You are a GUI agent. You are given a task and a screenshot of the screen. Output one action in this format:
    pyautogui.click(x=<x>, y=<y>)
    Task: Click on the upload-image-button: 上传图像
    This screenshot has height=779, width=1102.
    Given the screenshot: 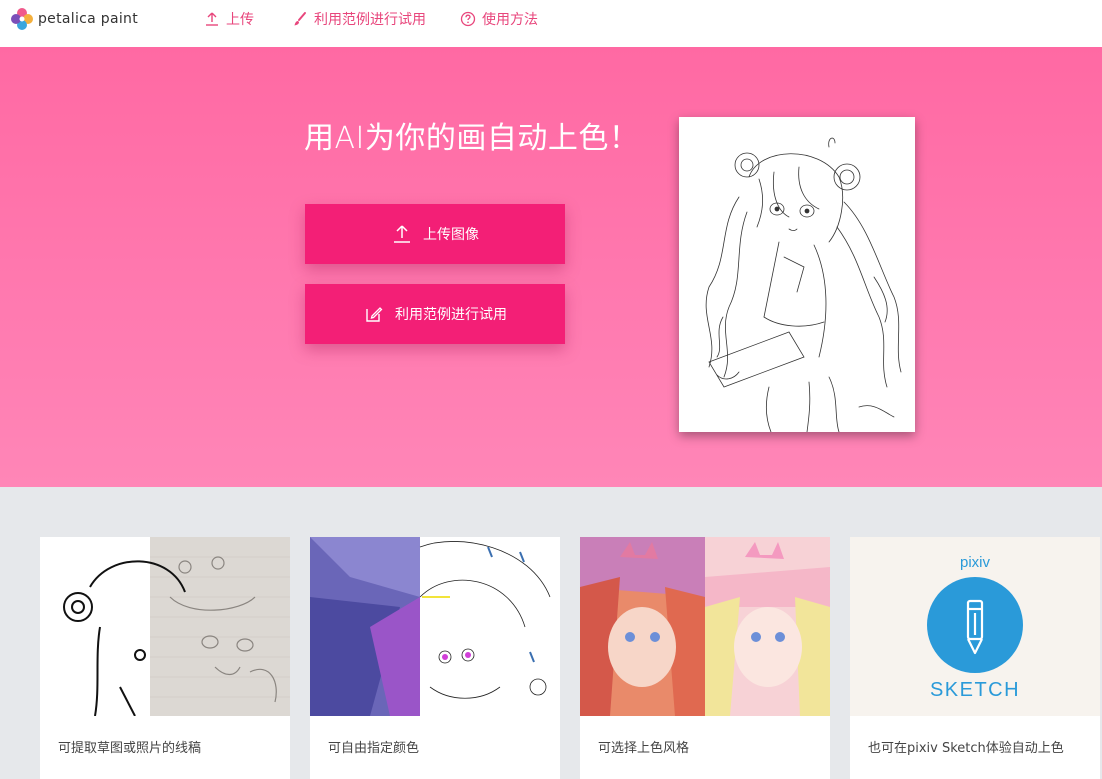 What is the action you would take?
    pyautogui.click(x=435, y=234)
    